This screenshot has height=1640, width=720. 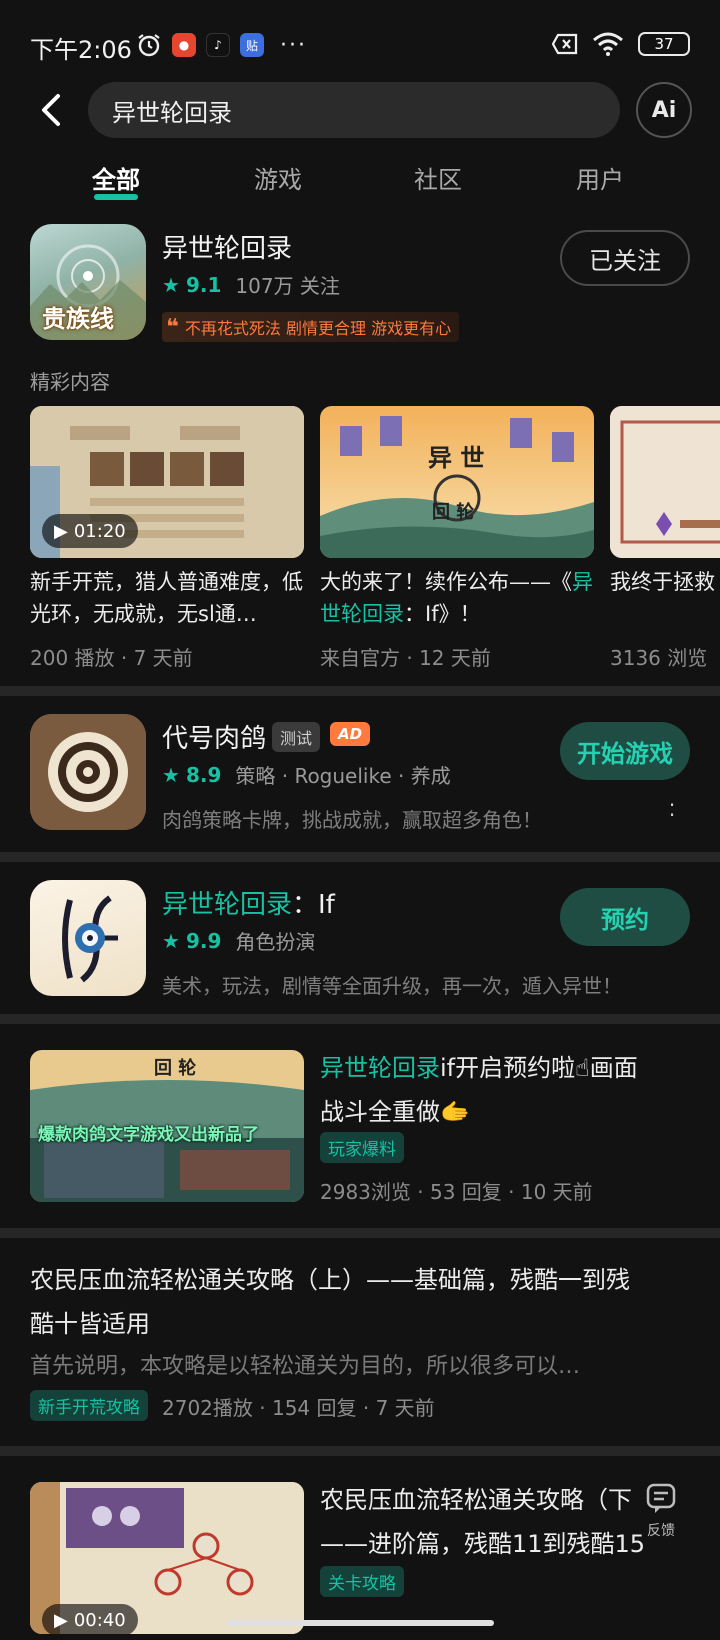 What do you see at coordinates (61, 1620) in the screenshot?
I see `play-icon: ▶` at bounding box center [61, 1620].